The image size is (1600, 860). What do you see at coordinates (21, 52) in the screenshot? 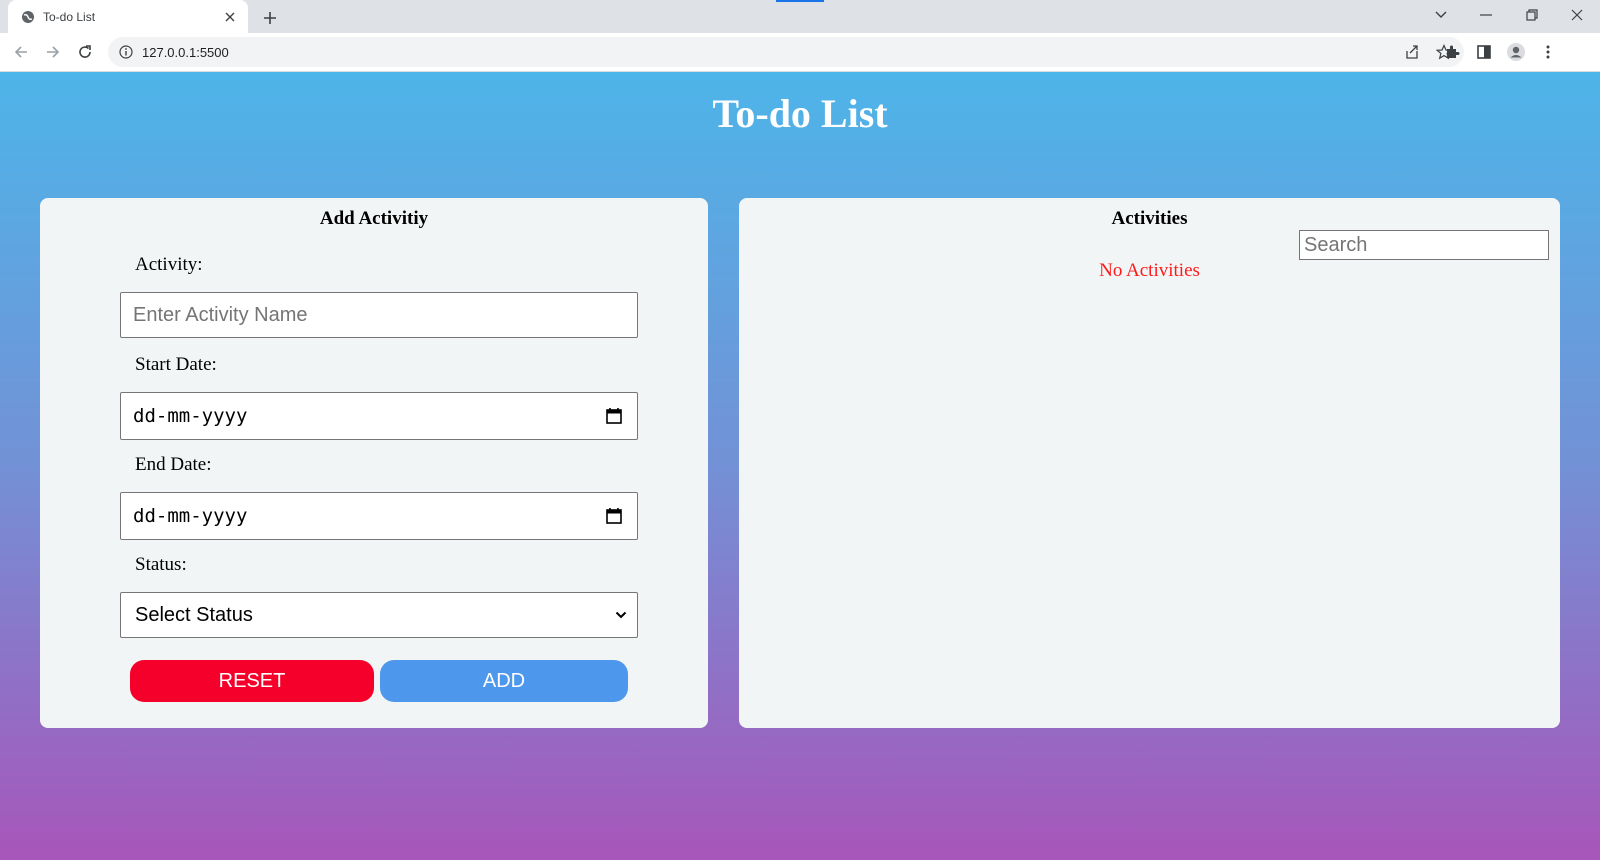
I see `back-arrow-icon` at bounding box center [21, 52].